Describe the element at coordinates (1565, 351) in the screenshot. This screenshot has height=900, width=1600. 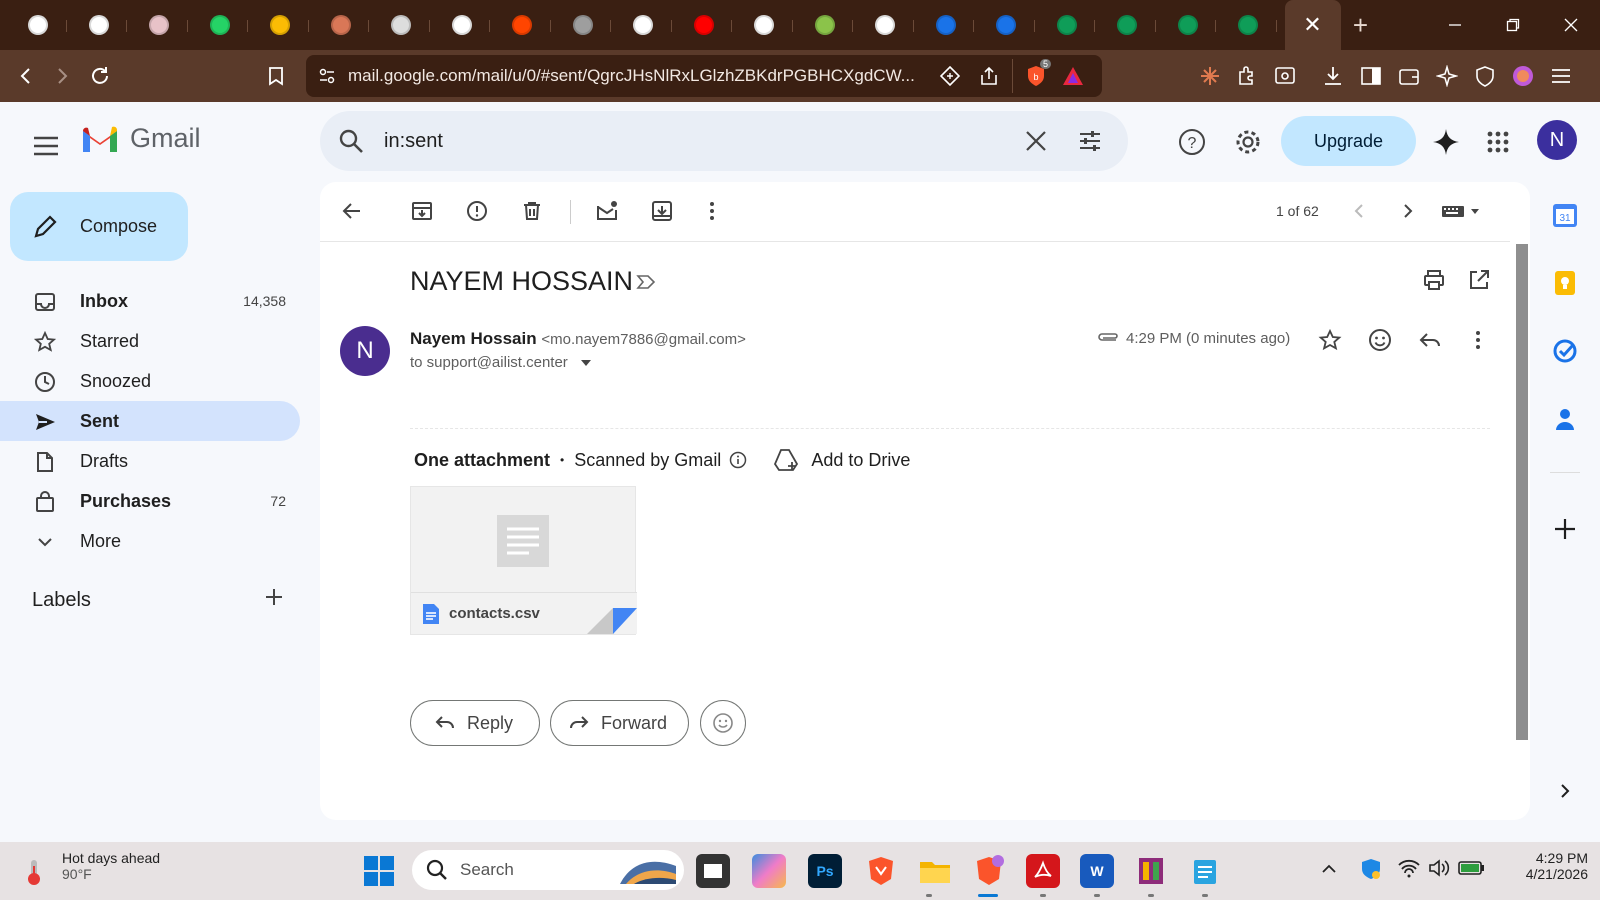
I see `tasks-icon` at that location.